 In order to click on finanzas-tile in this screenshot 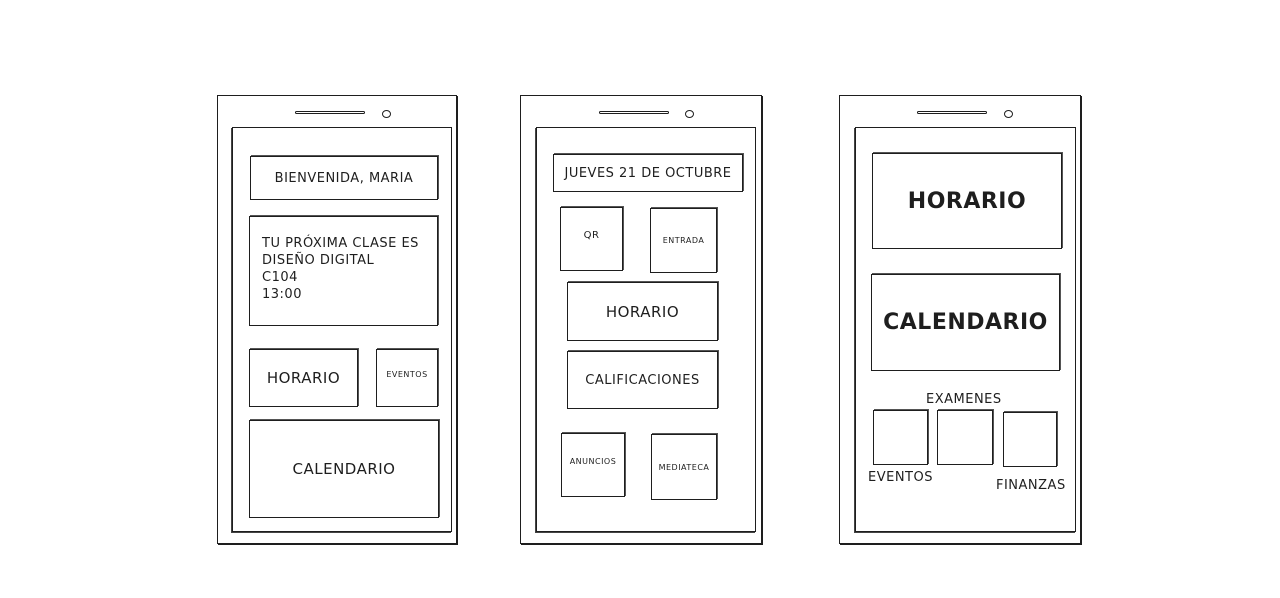, I will do `click(1030, 439)`.